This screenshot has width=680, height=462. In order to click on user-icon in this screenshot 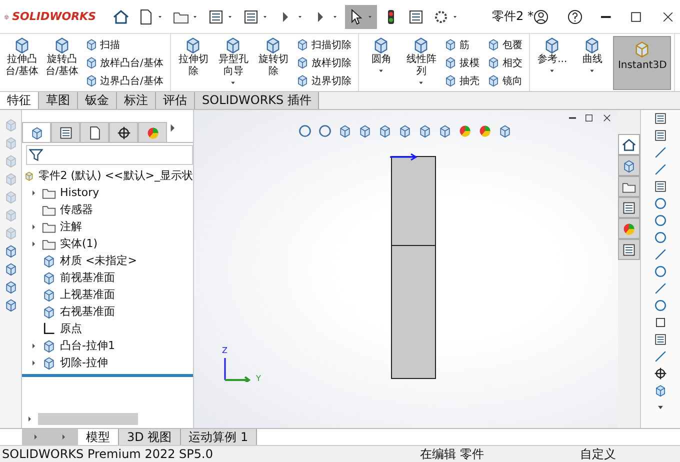, I will do `click(541, 16)`.